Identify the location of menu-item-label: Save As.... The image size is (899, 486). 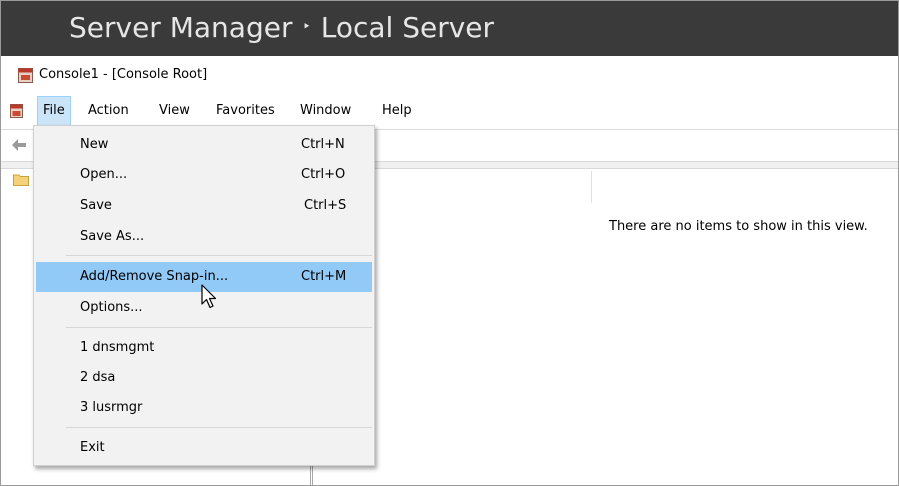
(112, 236).